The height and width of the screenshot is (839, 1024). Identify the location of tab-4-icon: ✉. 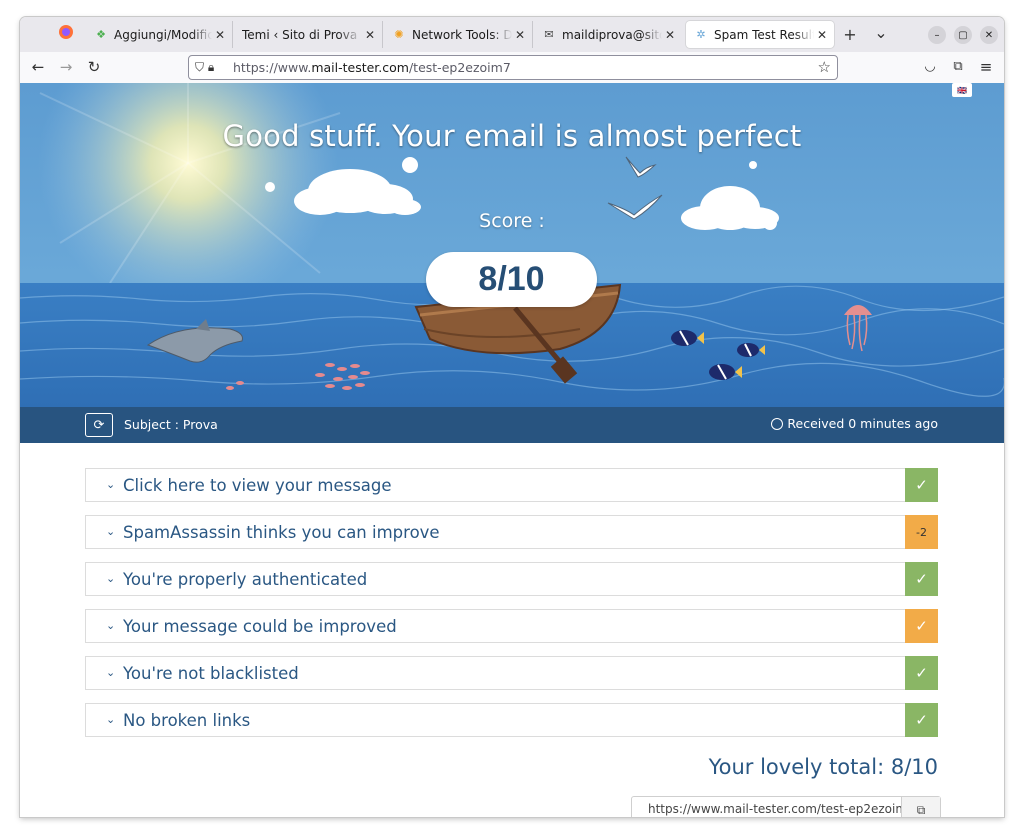
(549, 34).